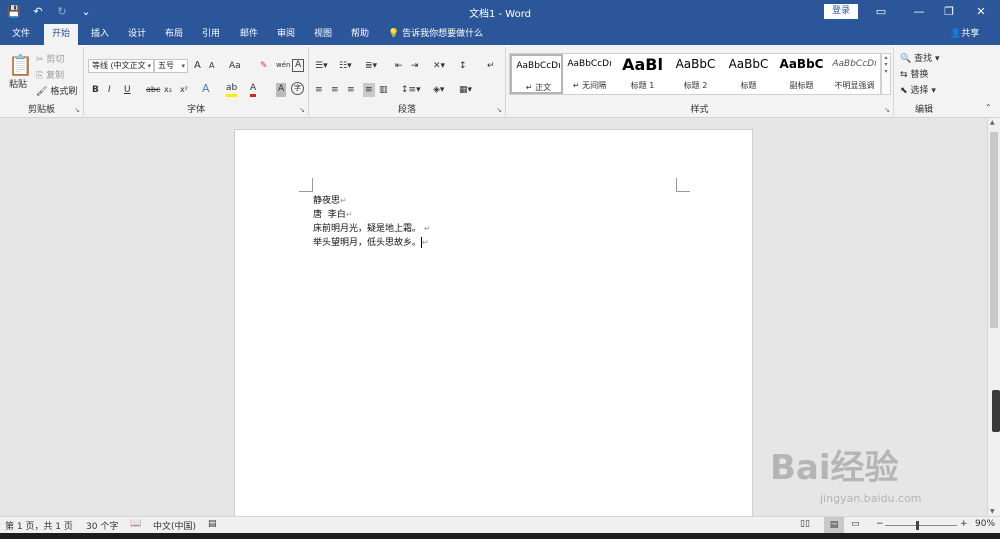 The width and height of the screenshot is (1000, 539). What do you see at coordinates (264, 66) in the screenshot?
I see `clear-formatting-icon: ✎` at bounding box center [264, 66].